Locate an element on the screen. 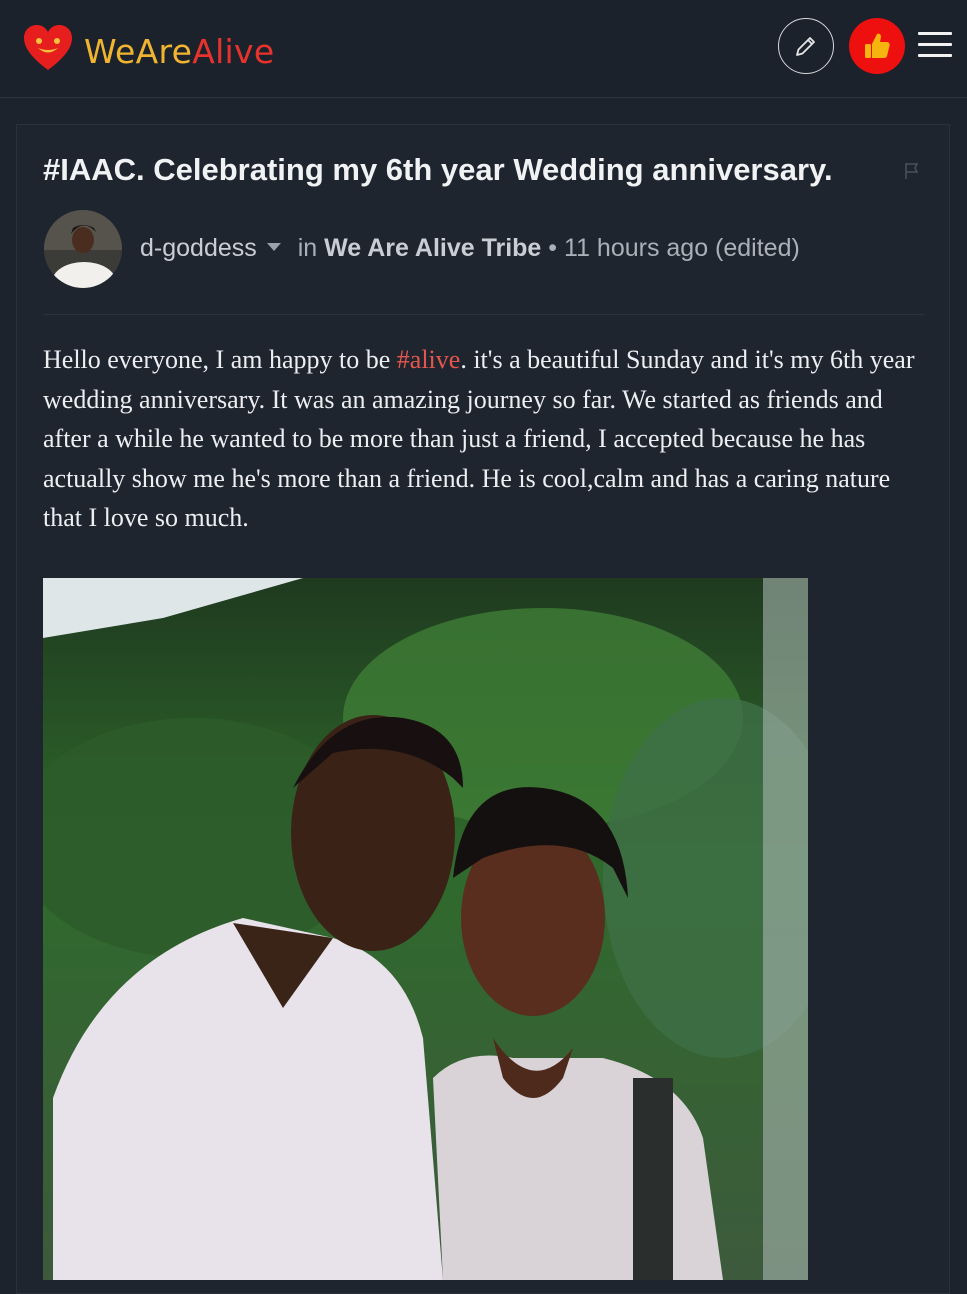 Image resolution: width=967 pixels, height=1294 pixels. heart-logo-icon is located at coordinates (48, 48).